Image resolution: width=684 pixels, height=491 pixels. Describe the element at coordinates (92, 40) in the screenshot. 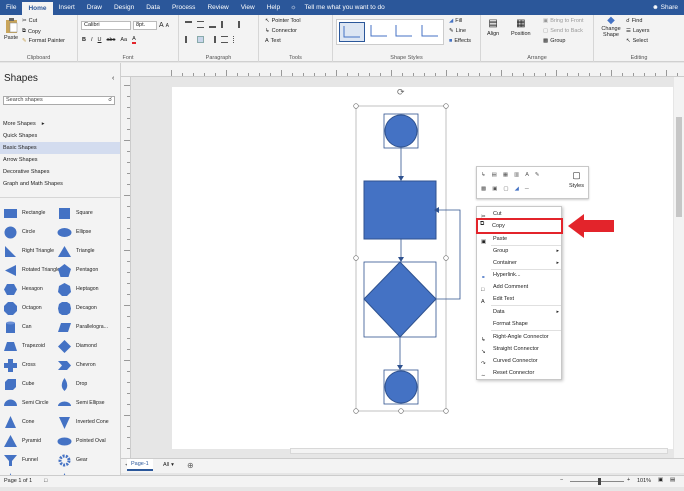

I see `italic-button: I` at that location.